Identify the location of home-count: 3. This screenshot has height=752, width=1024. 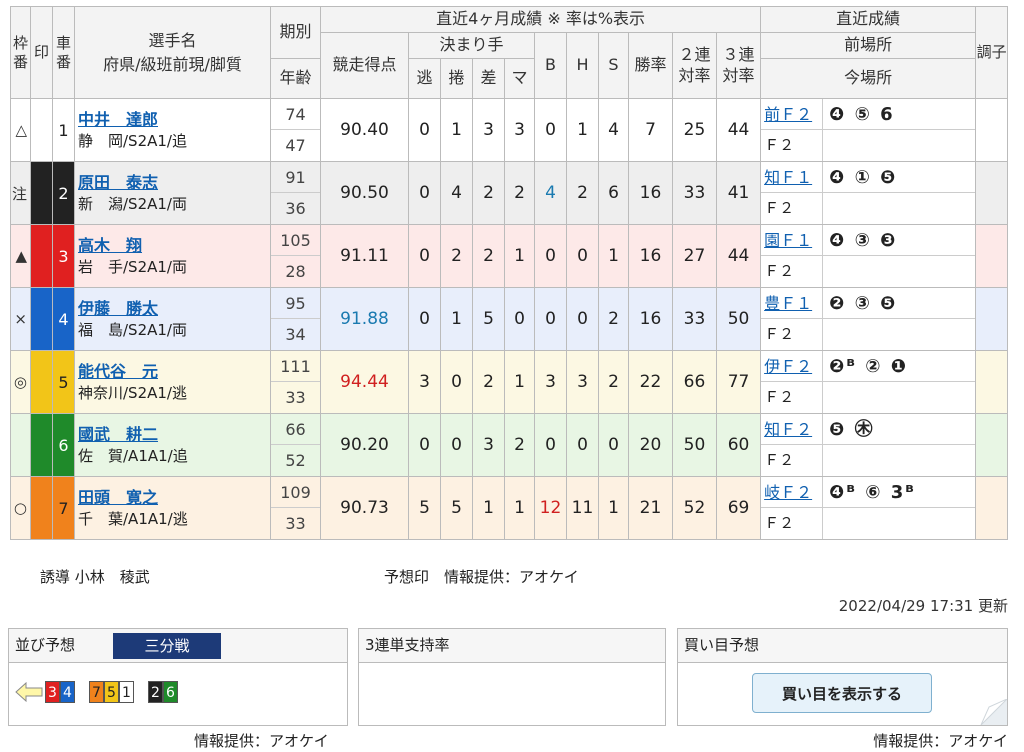
(582, 382).